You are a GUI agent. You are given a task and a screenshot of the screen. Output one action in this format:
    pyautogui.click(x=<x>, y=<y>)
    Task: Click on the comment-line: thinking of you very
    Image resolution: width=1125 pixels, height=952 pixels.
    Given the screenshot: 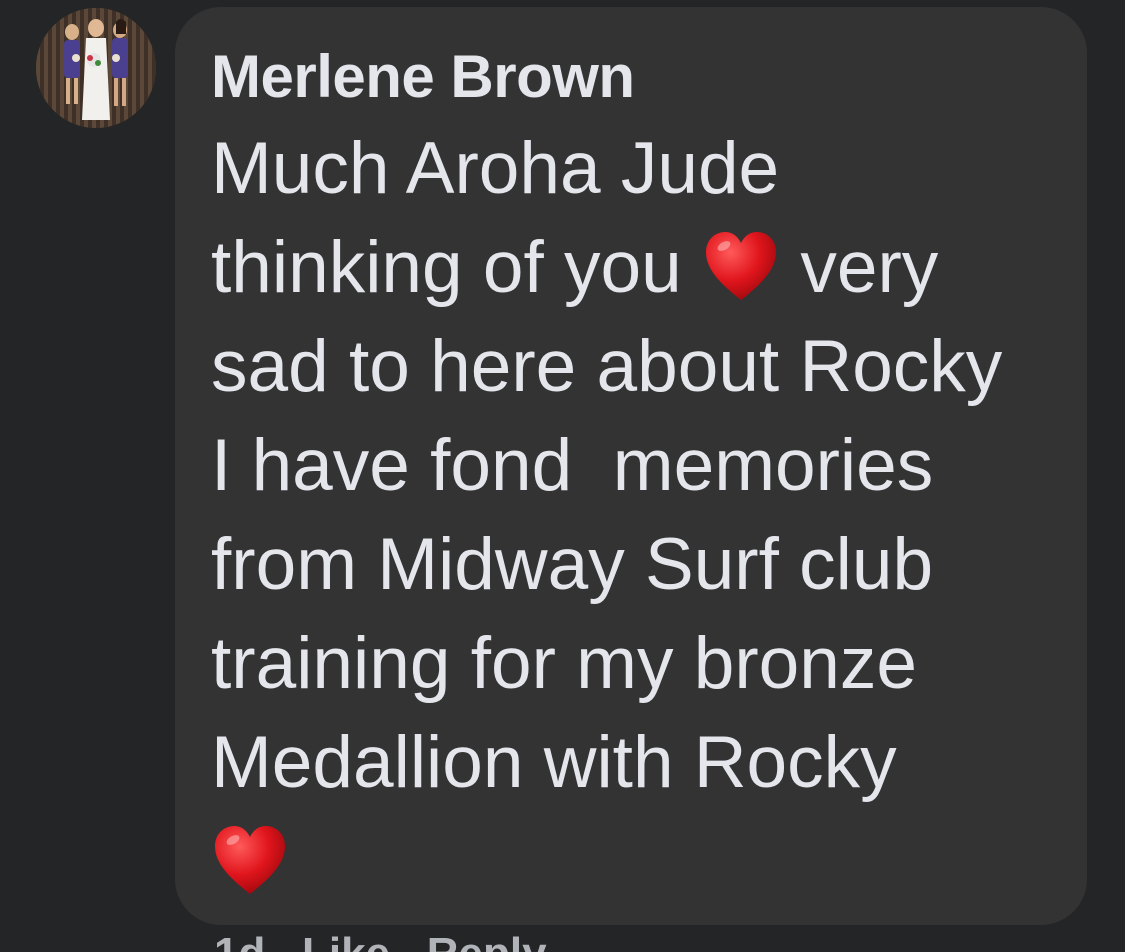 What is the action you would take?
    pyautogui.click(x=636, y=267)
    